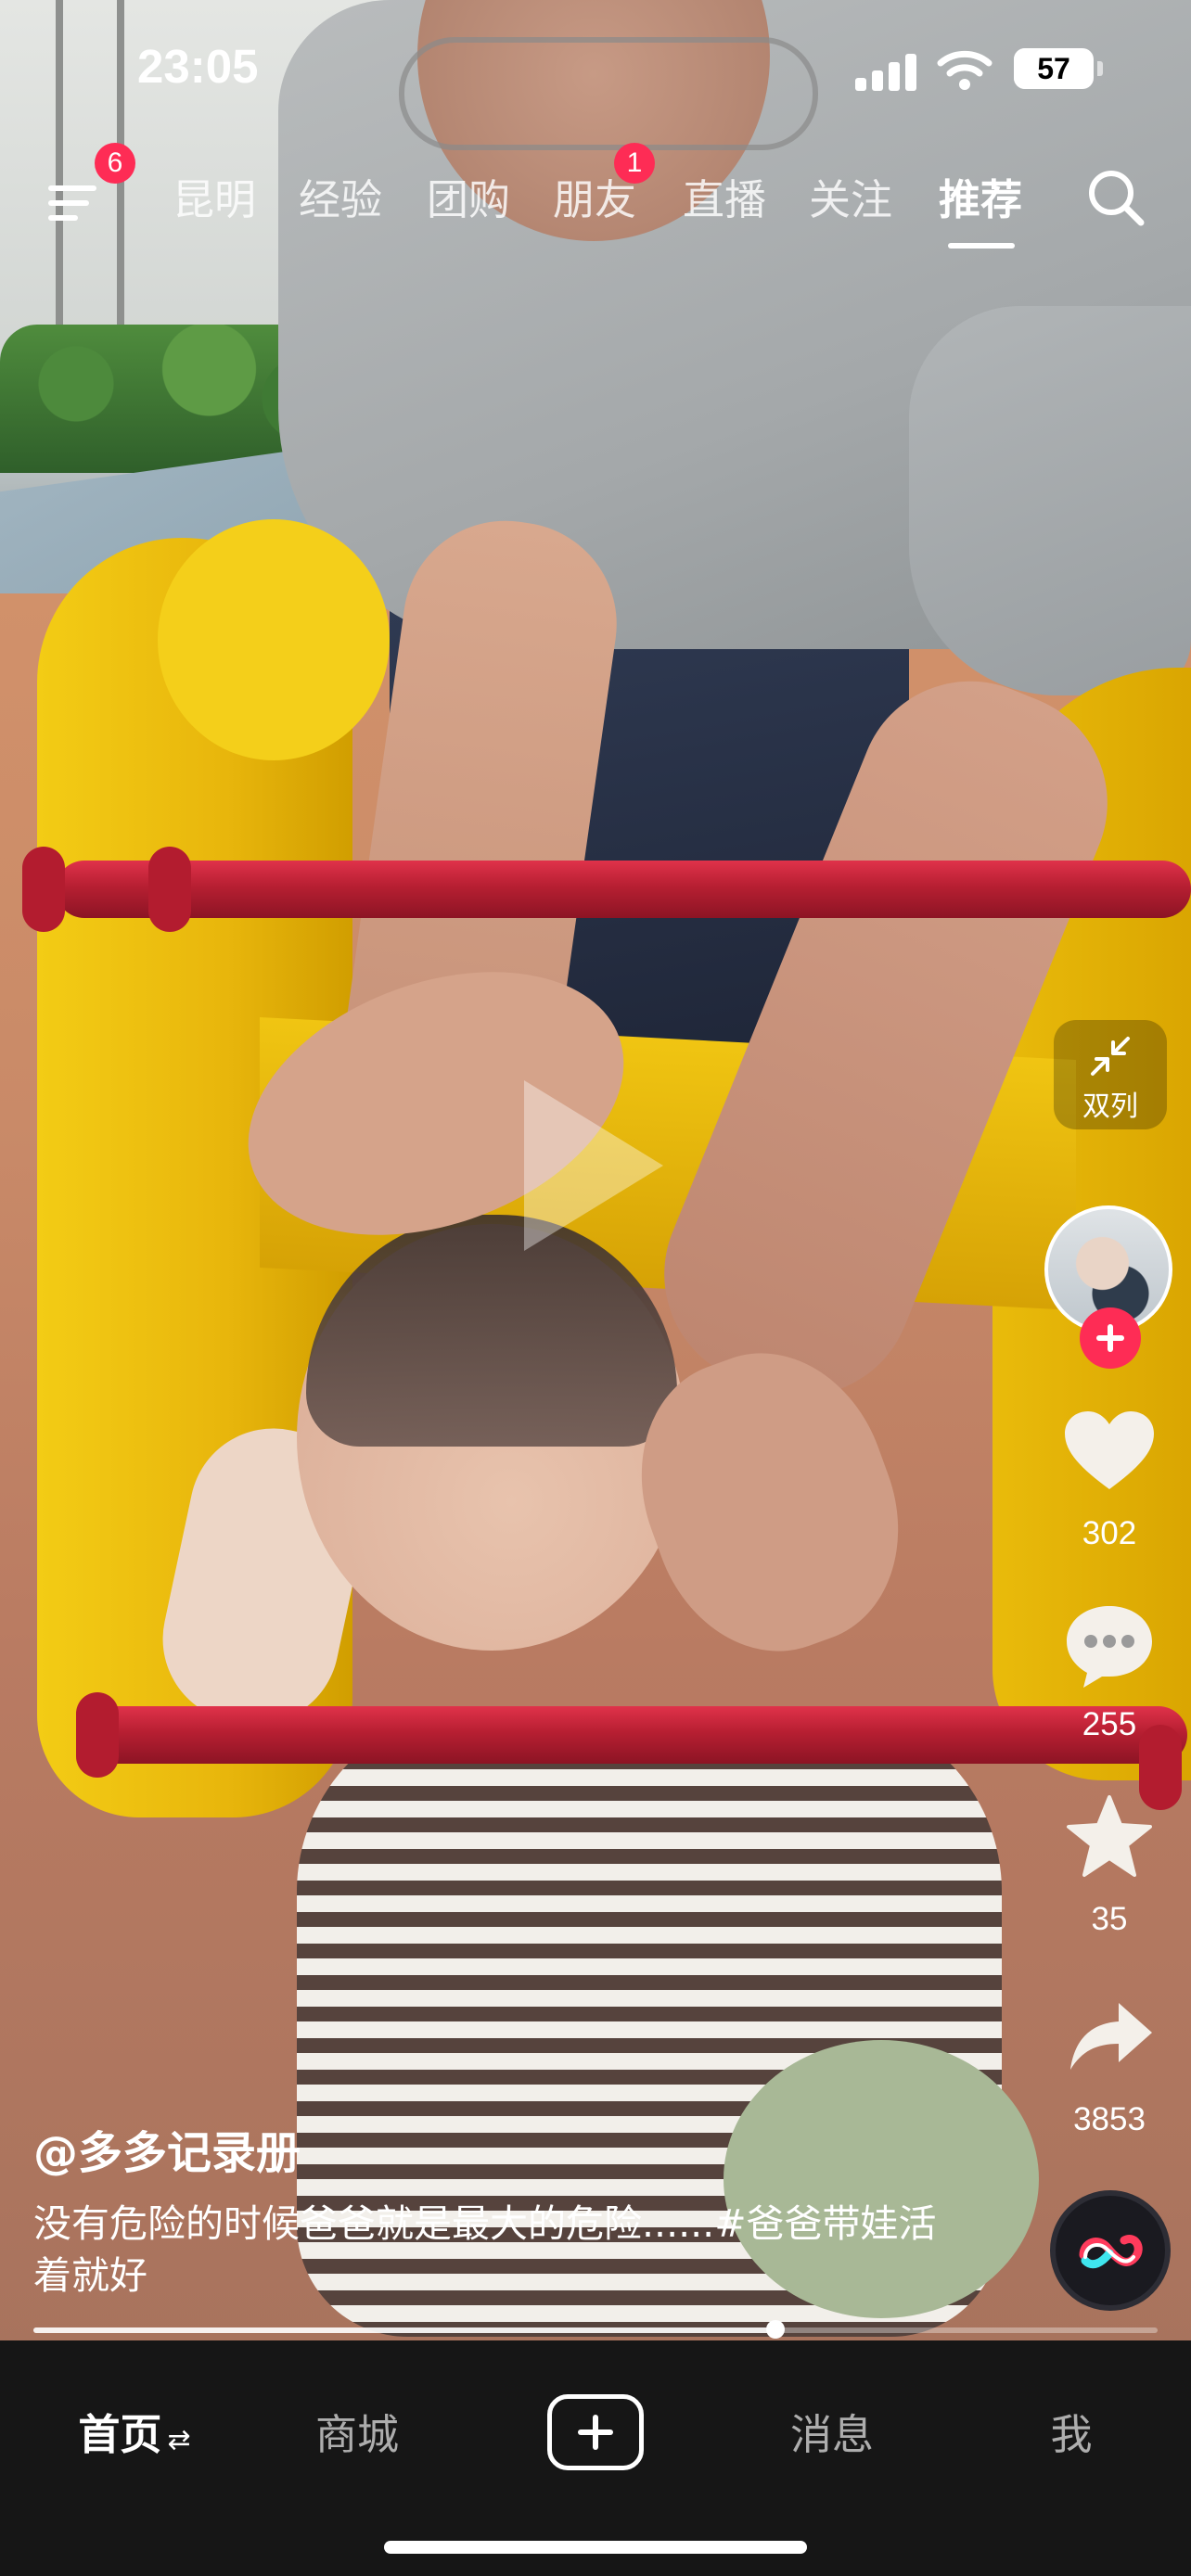 The image size is (1191, 2576). Describe the element at coordinates (595, 69) in the screenshot. I see `status-bar: 23:05 57` at that location.